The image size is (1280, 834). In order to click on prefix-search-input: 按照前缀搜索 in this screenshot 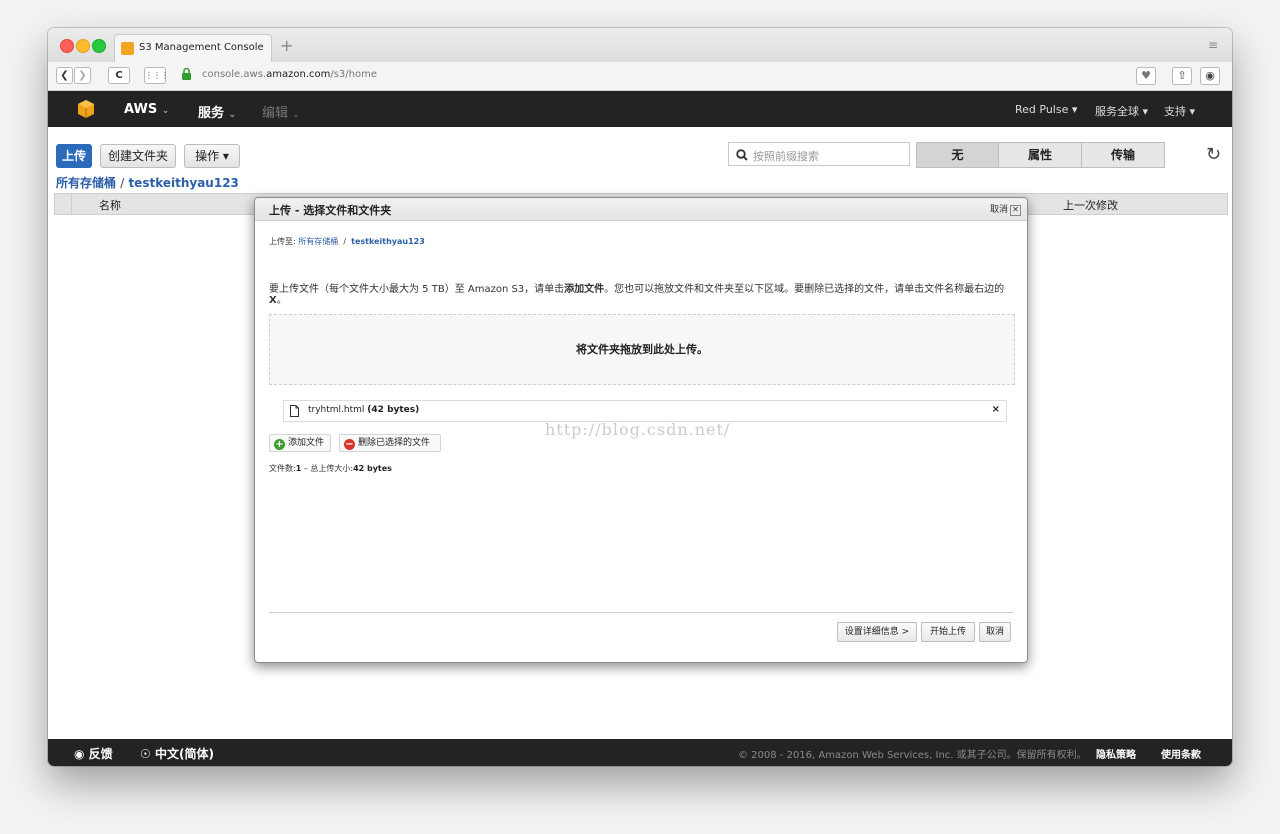, I will do `click(819, 154)`.